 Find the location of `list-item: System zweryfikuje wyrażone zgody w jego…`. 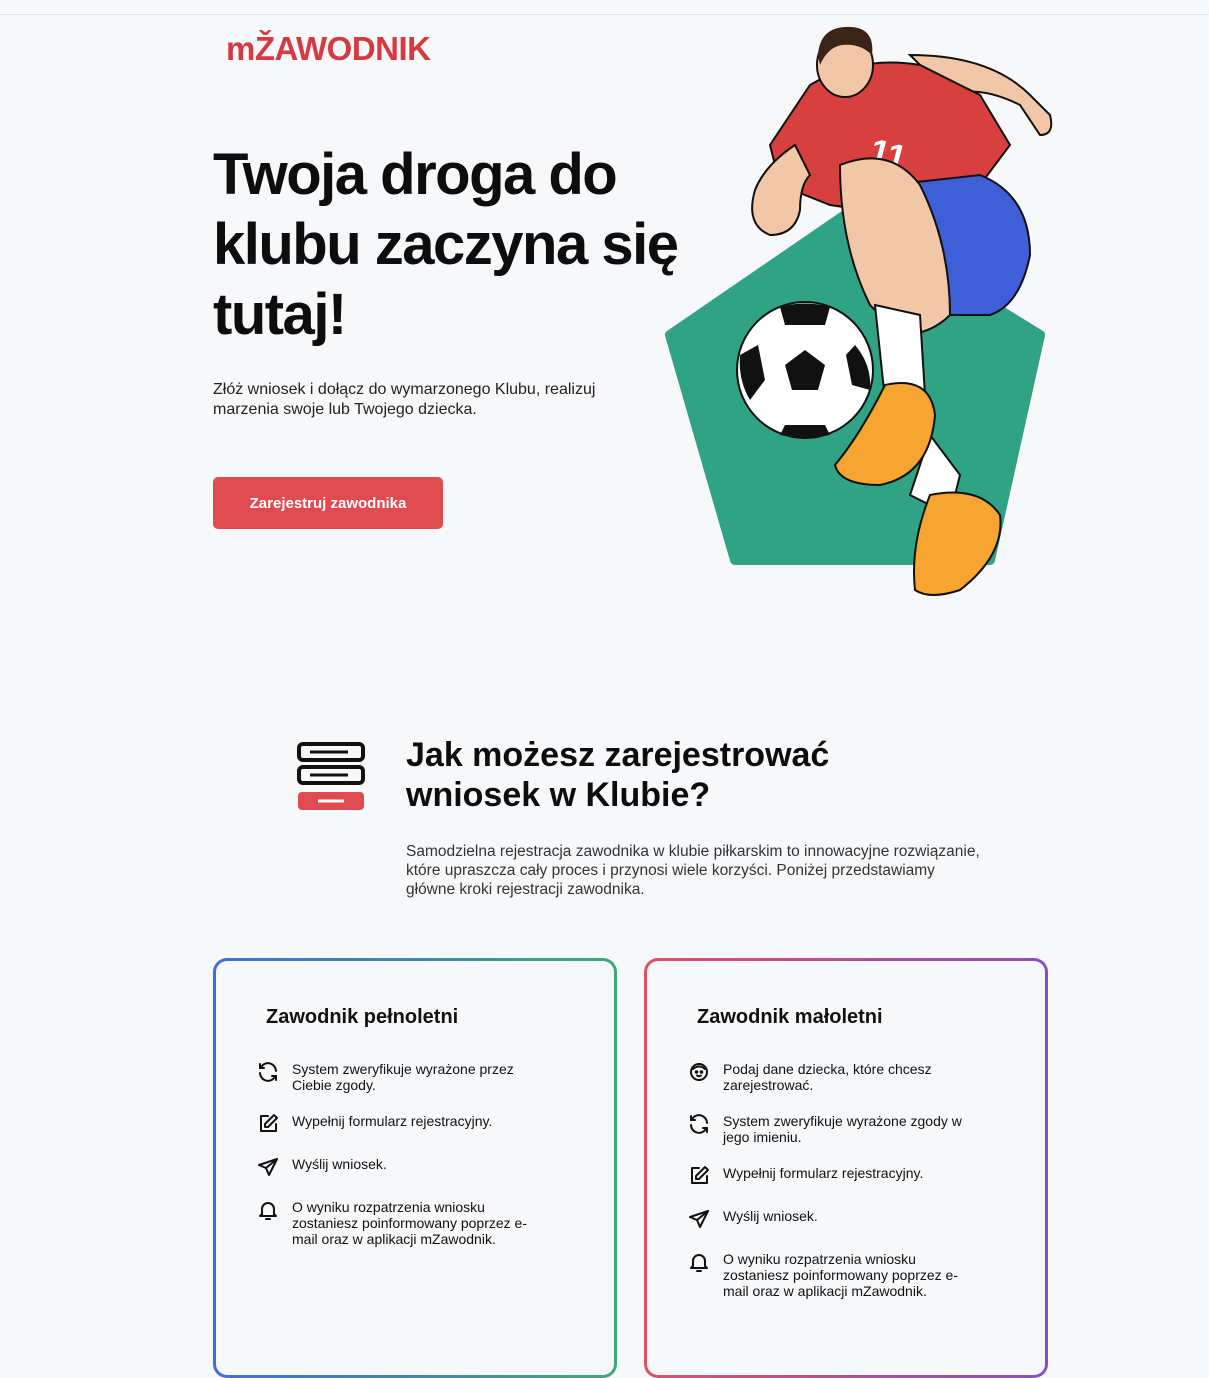

list-item: System zweryfikuje wyrażone zgody w jego… is located at coordinates (847, 1128).